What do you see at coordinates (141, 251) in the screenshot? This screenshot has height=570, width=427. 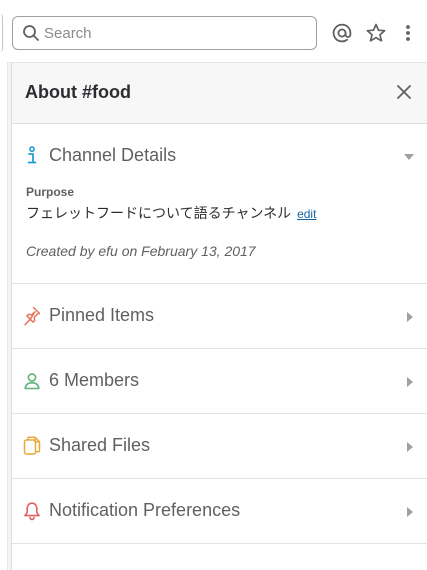 I see `created-by-text: Created by efu on February 13, 2017` at bounding box center [141, 251].